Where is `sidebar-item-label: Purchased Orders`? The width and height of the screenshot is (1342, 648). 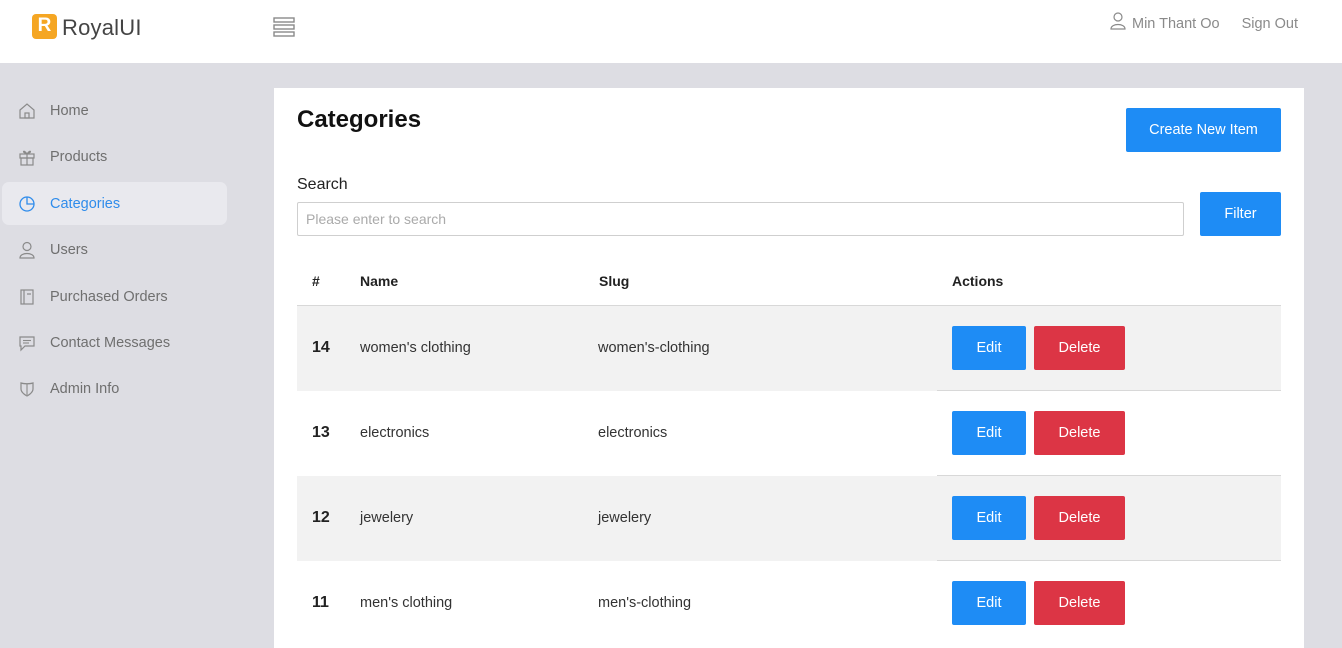
sidebar-item-label: Purchased Orders is located at coordinates (109, 296).